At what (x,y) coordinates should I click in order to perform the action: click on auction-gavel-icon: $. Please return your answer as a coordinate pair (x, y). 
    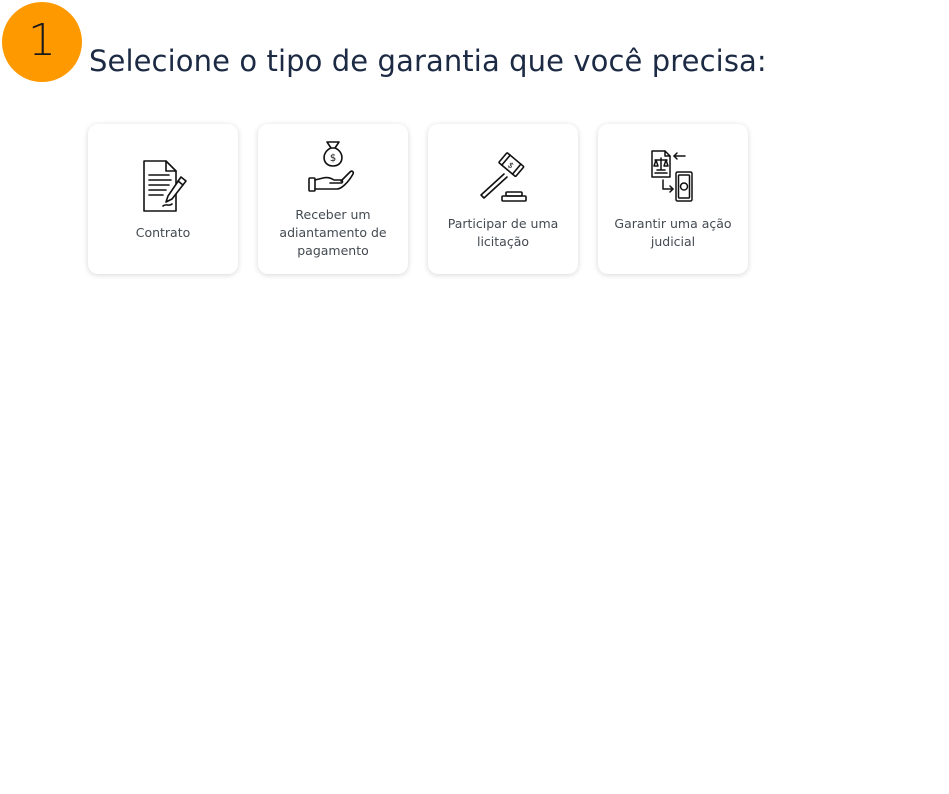
    Looking at the image, I should click on (503, 177).